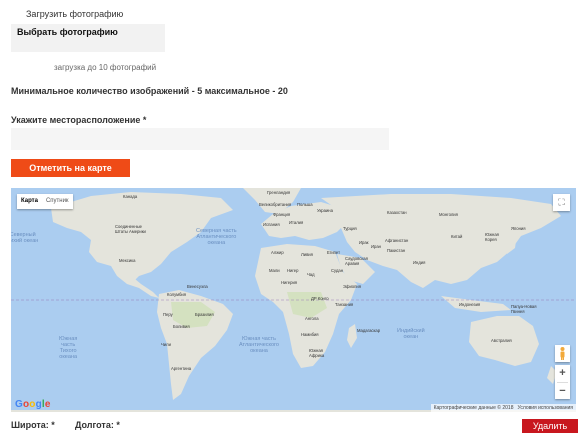 This screenshot has height=440, width=587. I want to click on place-angola: Ангола, so click(312, 318).